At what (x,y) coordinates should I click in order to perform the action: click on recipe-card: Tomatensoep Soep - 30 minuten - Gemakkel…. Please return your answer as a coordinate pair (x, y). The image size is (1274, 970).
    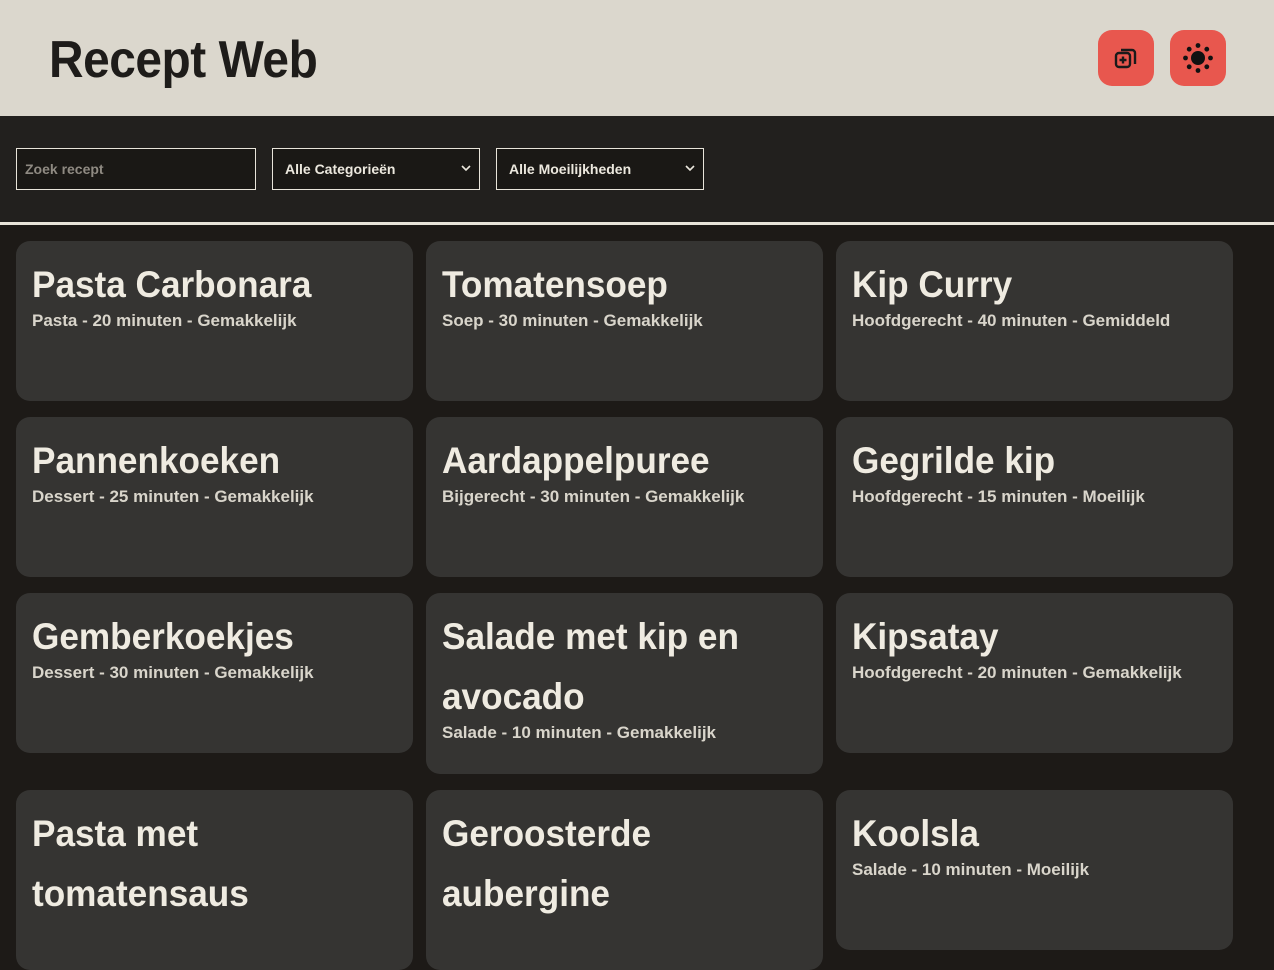
    Looking at the image, I should click on (624, 321).